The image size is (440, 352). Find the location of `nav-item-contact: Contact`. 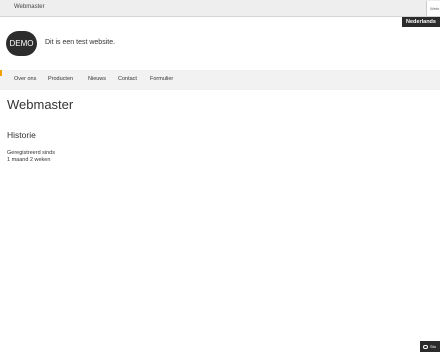

nav-item-contact: Contact is located at coordinates (127, 79).